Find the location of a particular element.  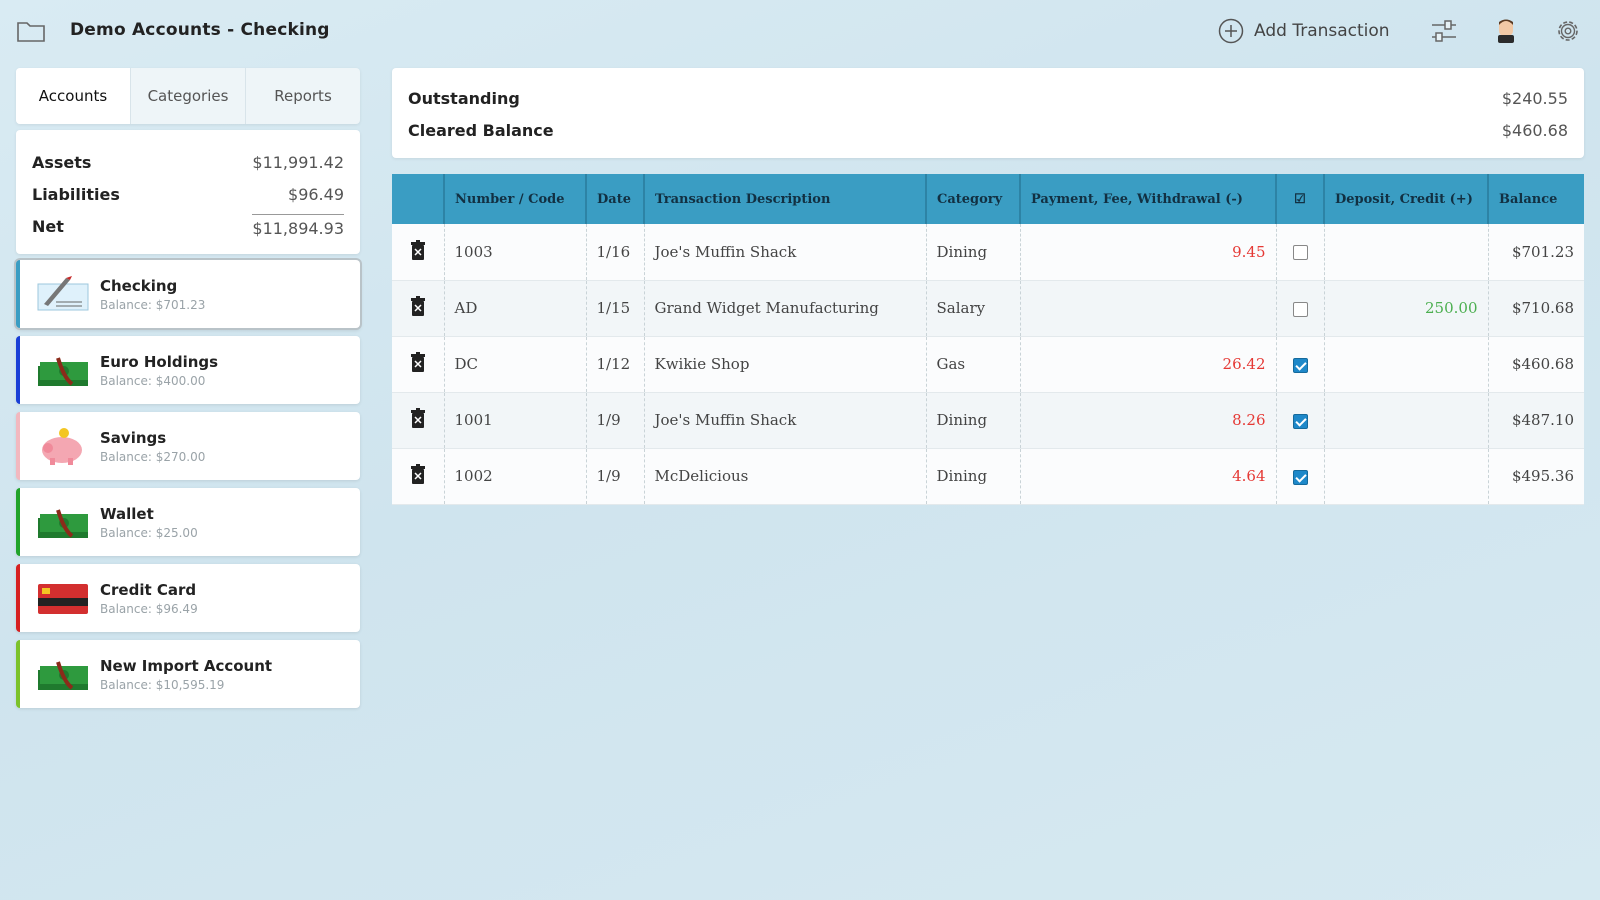

liabilities-value: $96.49 is located at coordinates (316, 194).